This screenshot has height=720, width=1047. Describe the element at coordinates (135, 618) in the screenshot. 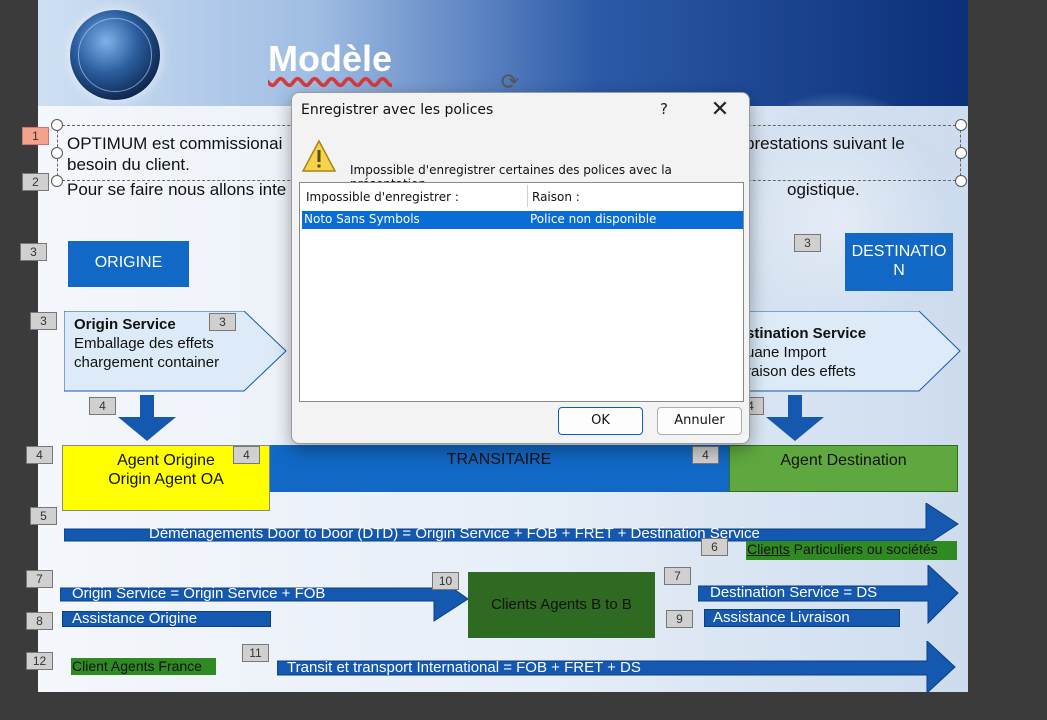

I see `assistance-origine-label: Assistance Origine` at that location.